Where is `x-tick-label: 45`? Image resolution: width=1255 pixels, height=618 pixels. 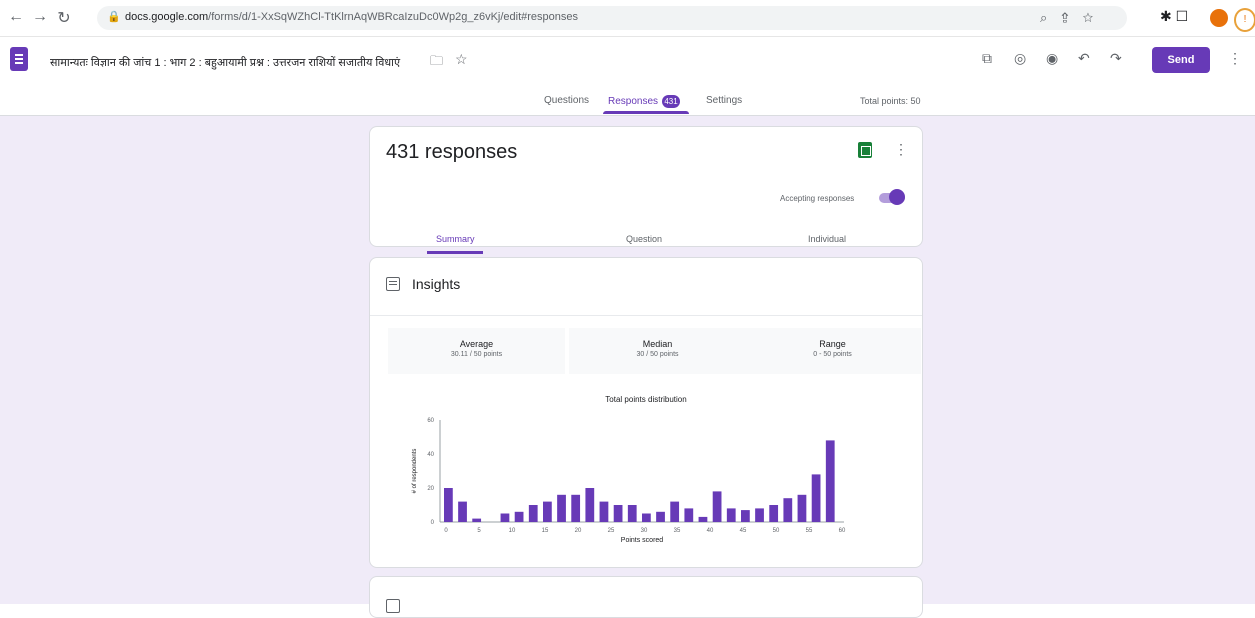
x-tick-label: 45 is located at coordinates (743, 531).